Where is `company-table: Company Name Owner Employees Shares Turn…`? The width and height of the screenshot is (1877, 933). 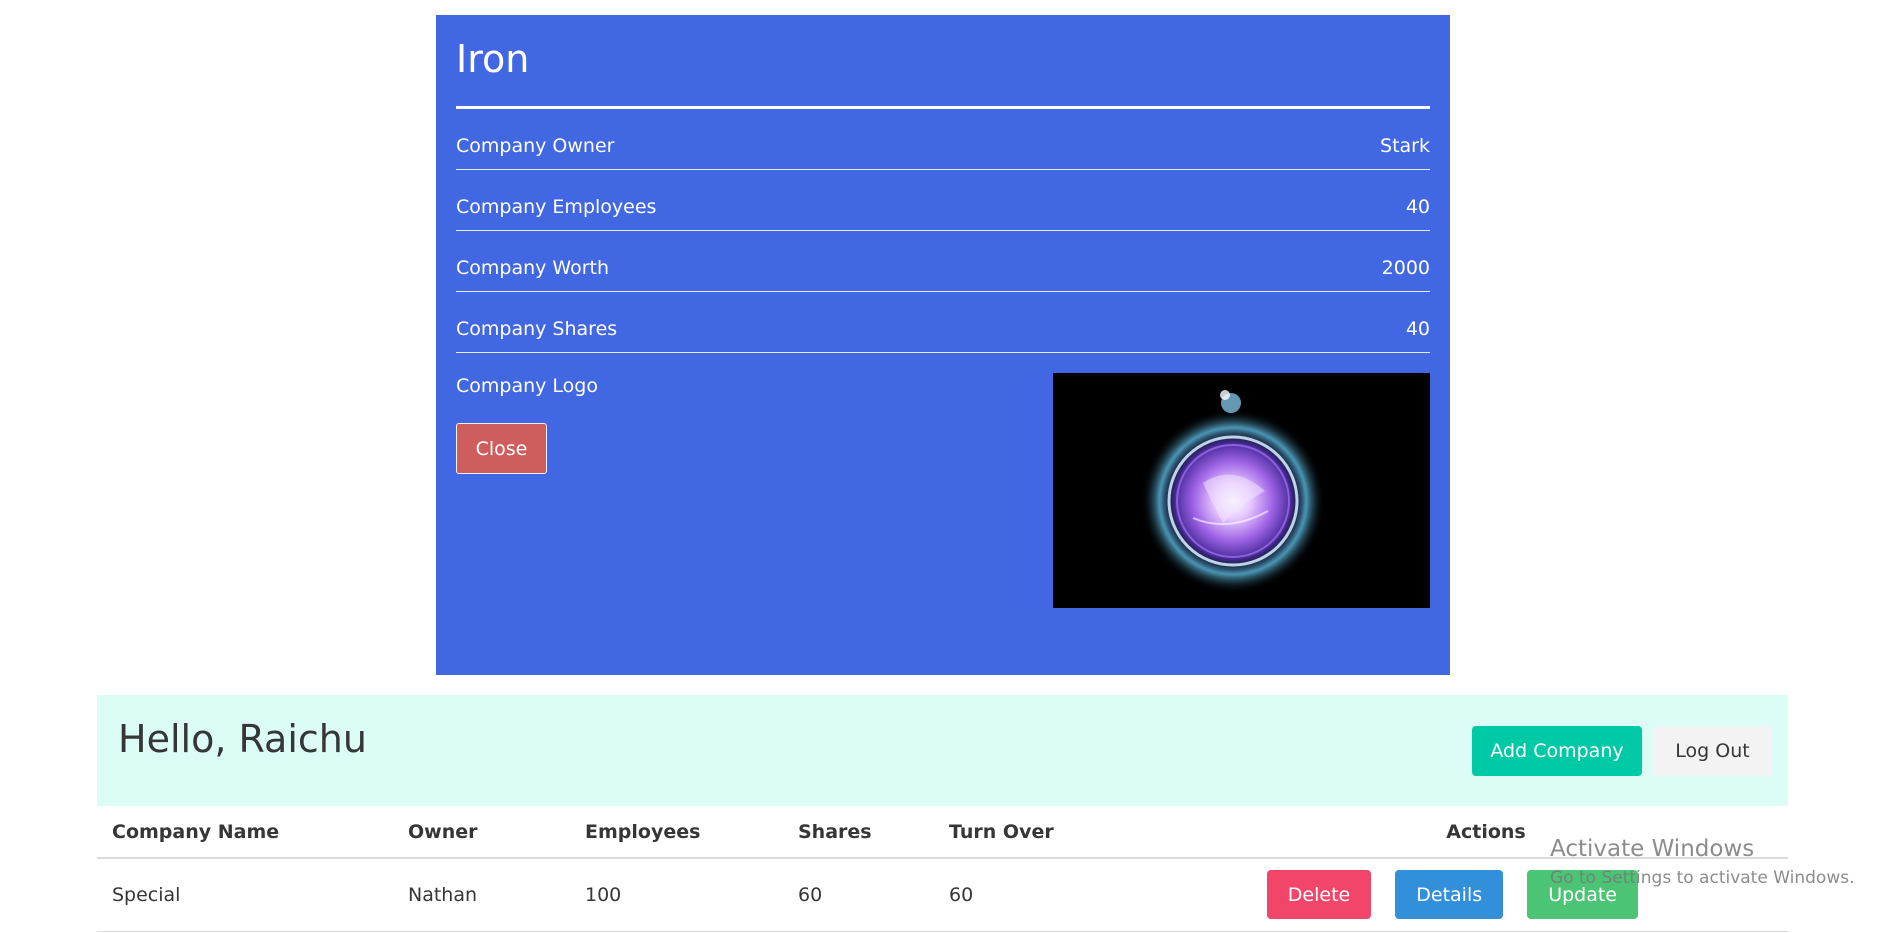
company-table: Company Name Owner Employees Shares Turn… is located at coordinates (942, 869).